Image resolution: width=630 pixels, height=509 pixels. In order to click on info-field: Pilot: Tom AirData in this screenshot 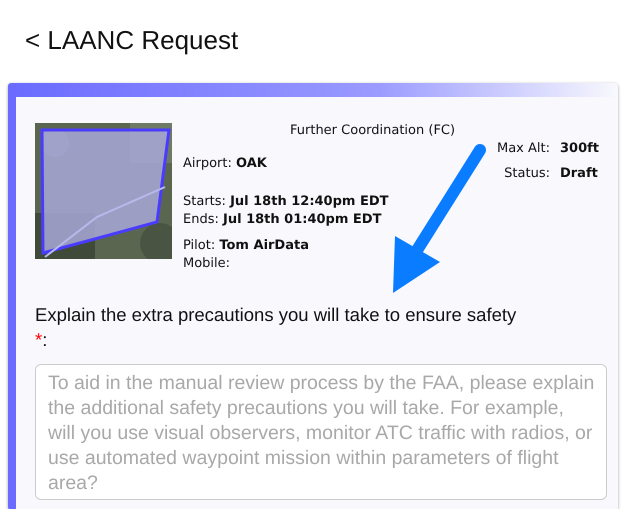, I will do `click(246, 246)`.